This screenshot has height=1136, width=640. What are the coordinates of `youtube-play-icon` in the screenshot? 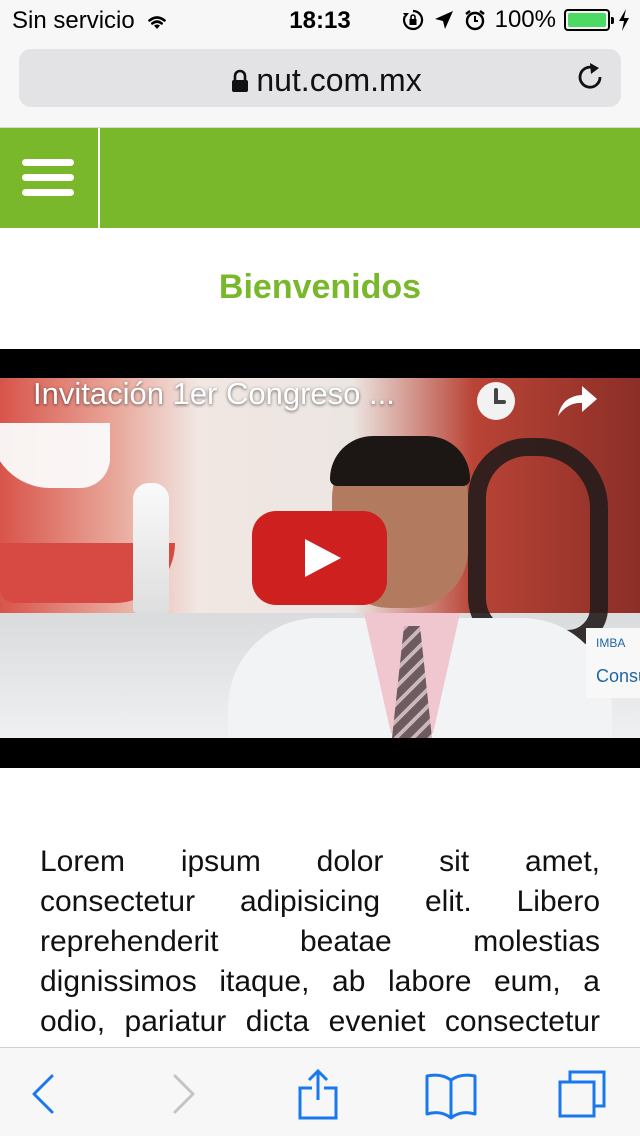 It's located at (319, 558).